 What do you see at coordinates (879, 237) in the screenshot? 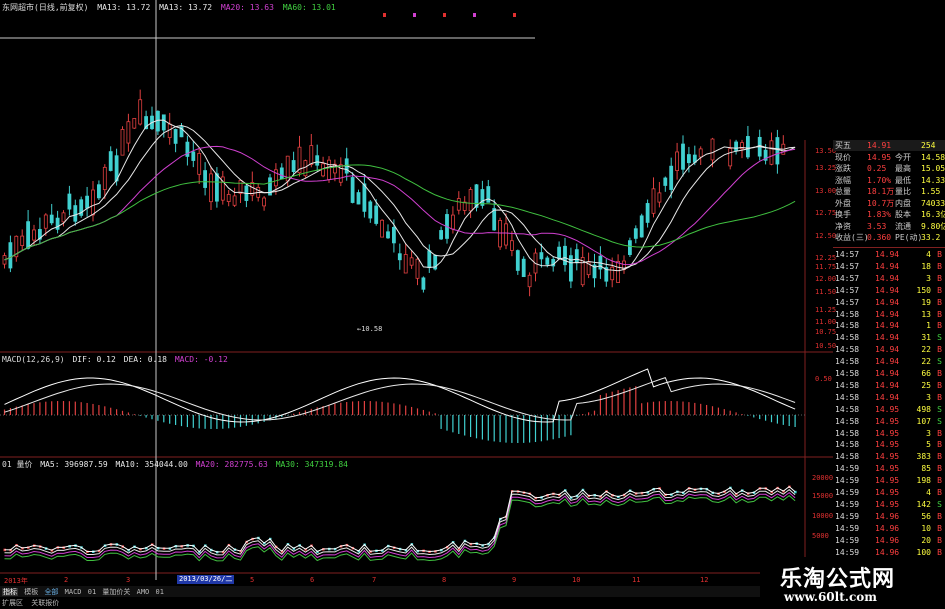
I see `quote-value: 0.360` at bounding box center [879, 237].